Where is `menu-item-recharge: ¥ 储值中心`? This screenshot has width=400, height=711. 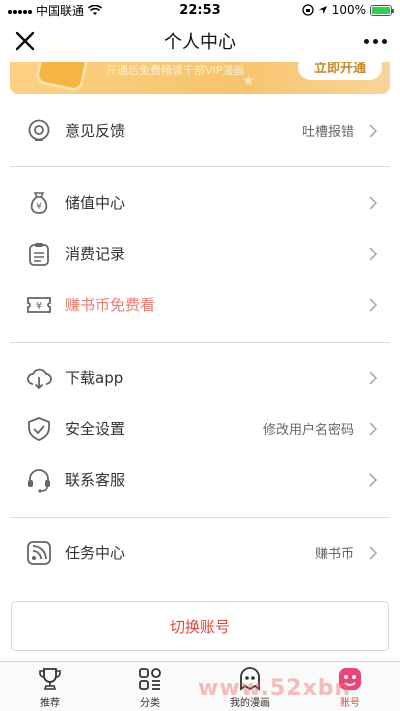
menu-item-recharge: ¥ 储值中心 is located at coordinates (200, 202).